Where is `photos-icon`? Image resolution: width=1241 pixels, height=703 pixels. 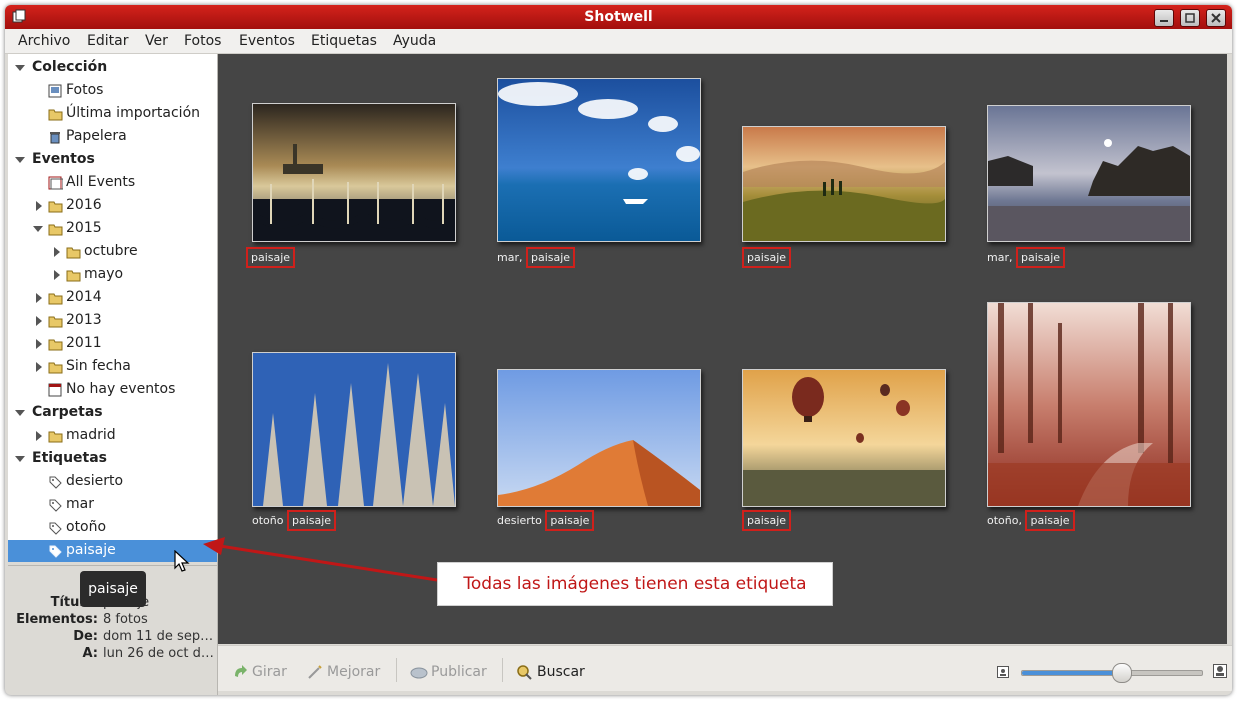
photos-icon is located at coordinates (55, 91).